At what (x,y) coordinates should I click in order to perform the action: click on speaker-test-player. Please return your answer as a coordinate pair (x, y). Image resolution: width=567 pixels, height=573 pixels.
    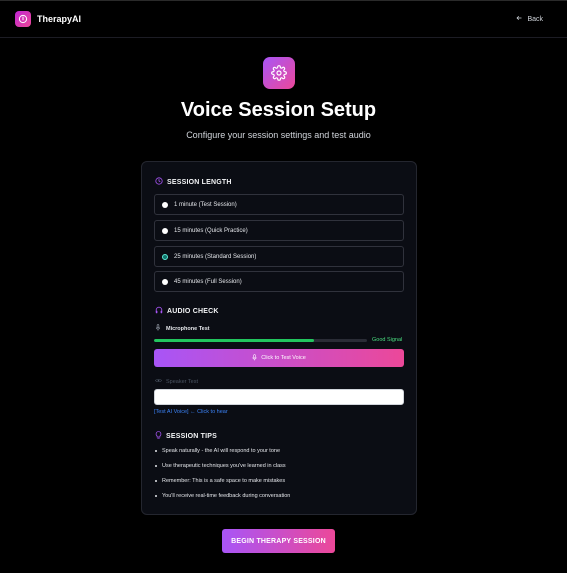
    Looking at the image, I should click on (279, 397).